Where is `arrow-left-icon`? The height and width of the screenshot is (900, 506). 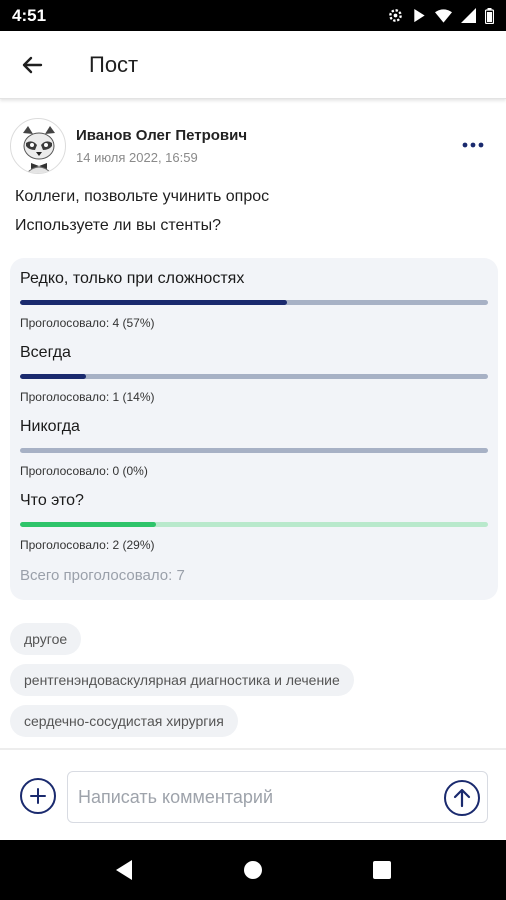 arrow-left-icon is located at coordinates (32, 64).